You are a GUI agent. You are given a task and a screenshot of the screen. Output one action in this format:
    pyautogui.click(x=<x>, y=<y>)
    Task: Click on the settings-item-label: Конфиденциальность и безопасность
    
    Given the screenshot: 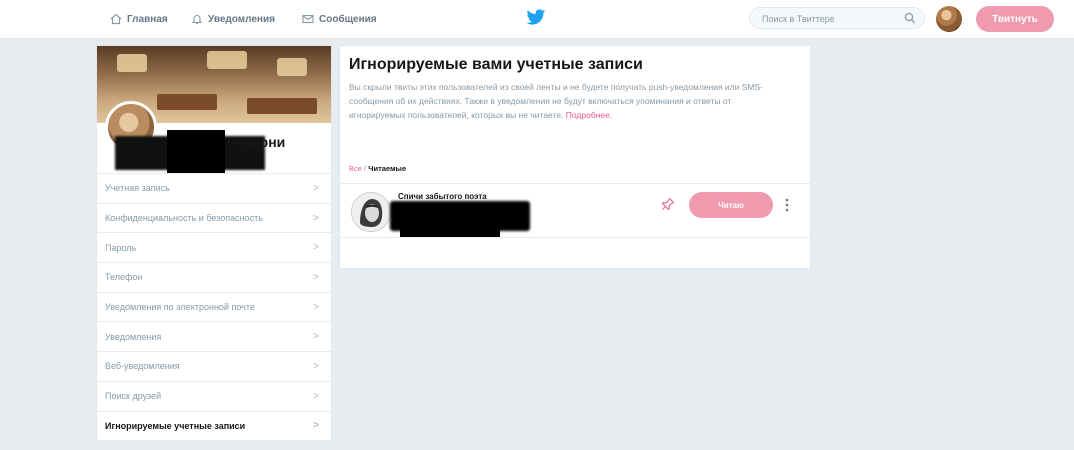 What is the action you would take?
    pyautogui.click(x=184, y=218)
    